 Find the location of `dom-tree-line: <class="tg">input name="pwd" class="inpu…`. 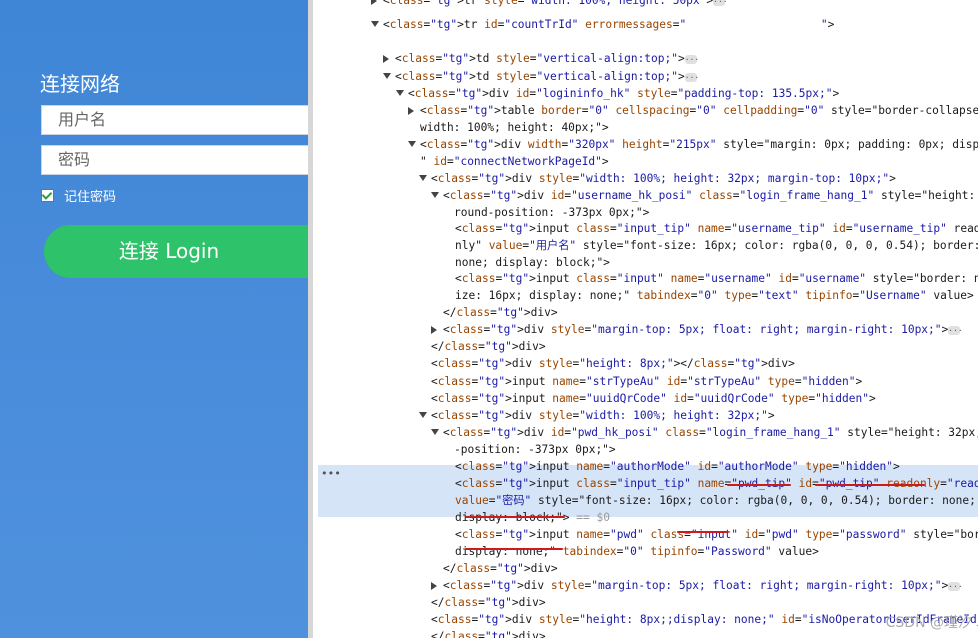

dom-tree-line: <class="tg">input name="pwd" class="inpu… is located at coordinates (716, 534).